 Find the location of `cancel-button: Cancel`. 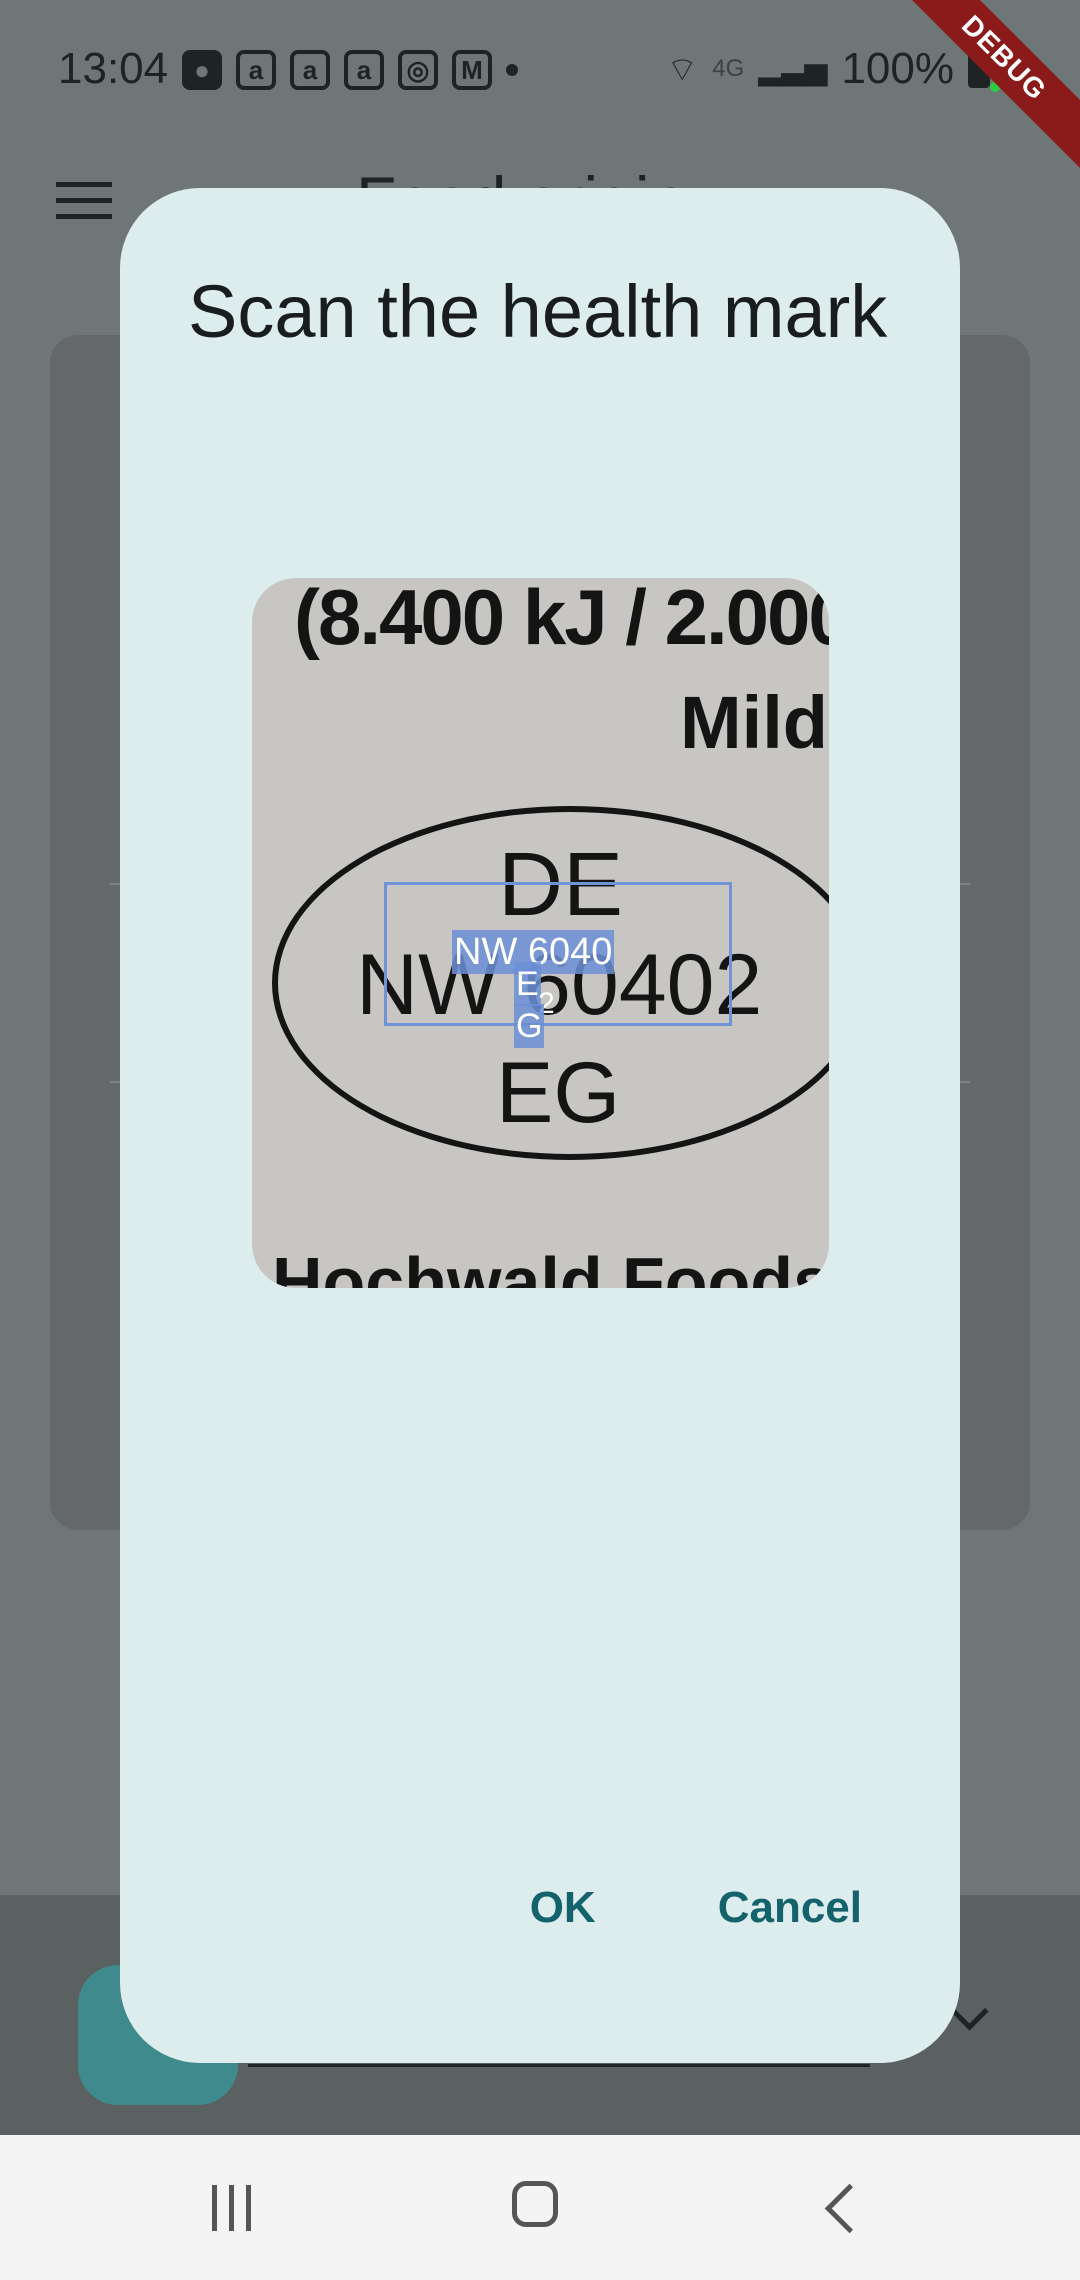

cancel-button: Cancel is located at coordinates (790, 1908).